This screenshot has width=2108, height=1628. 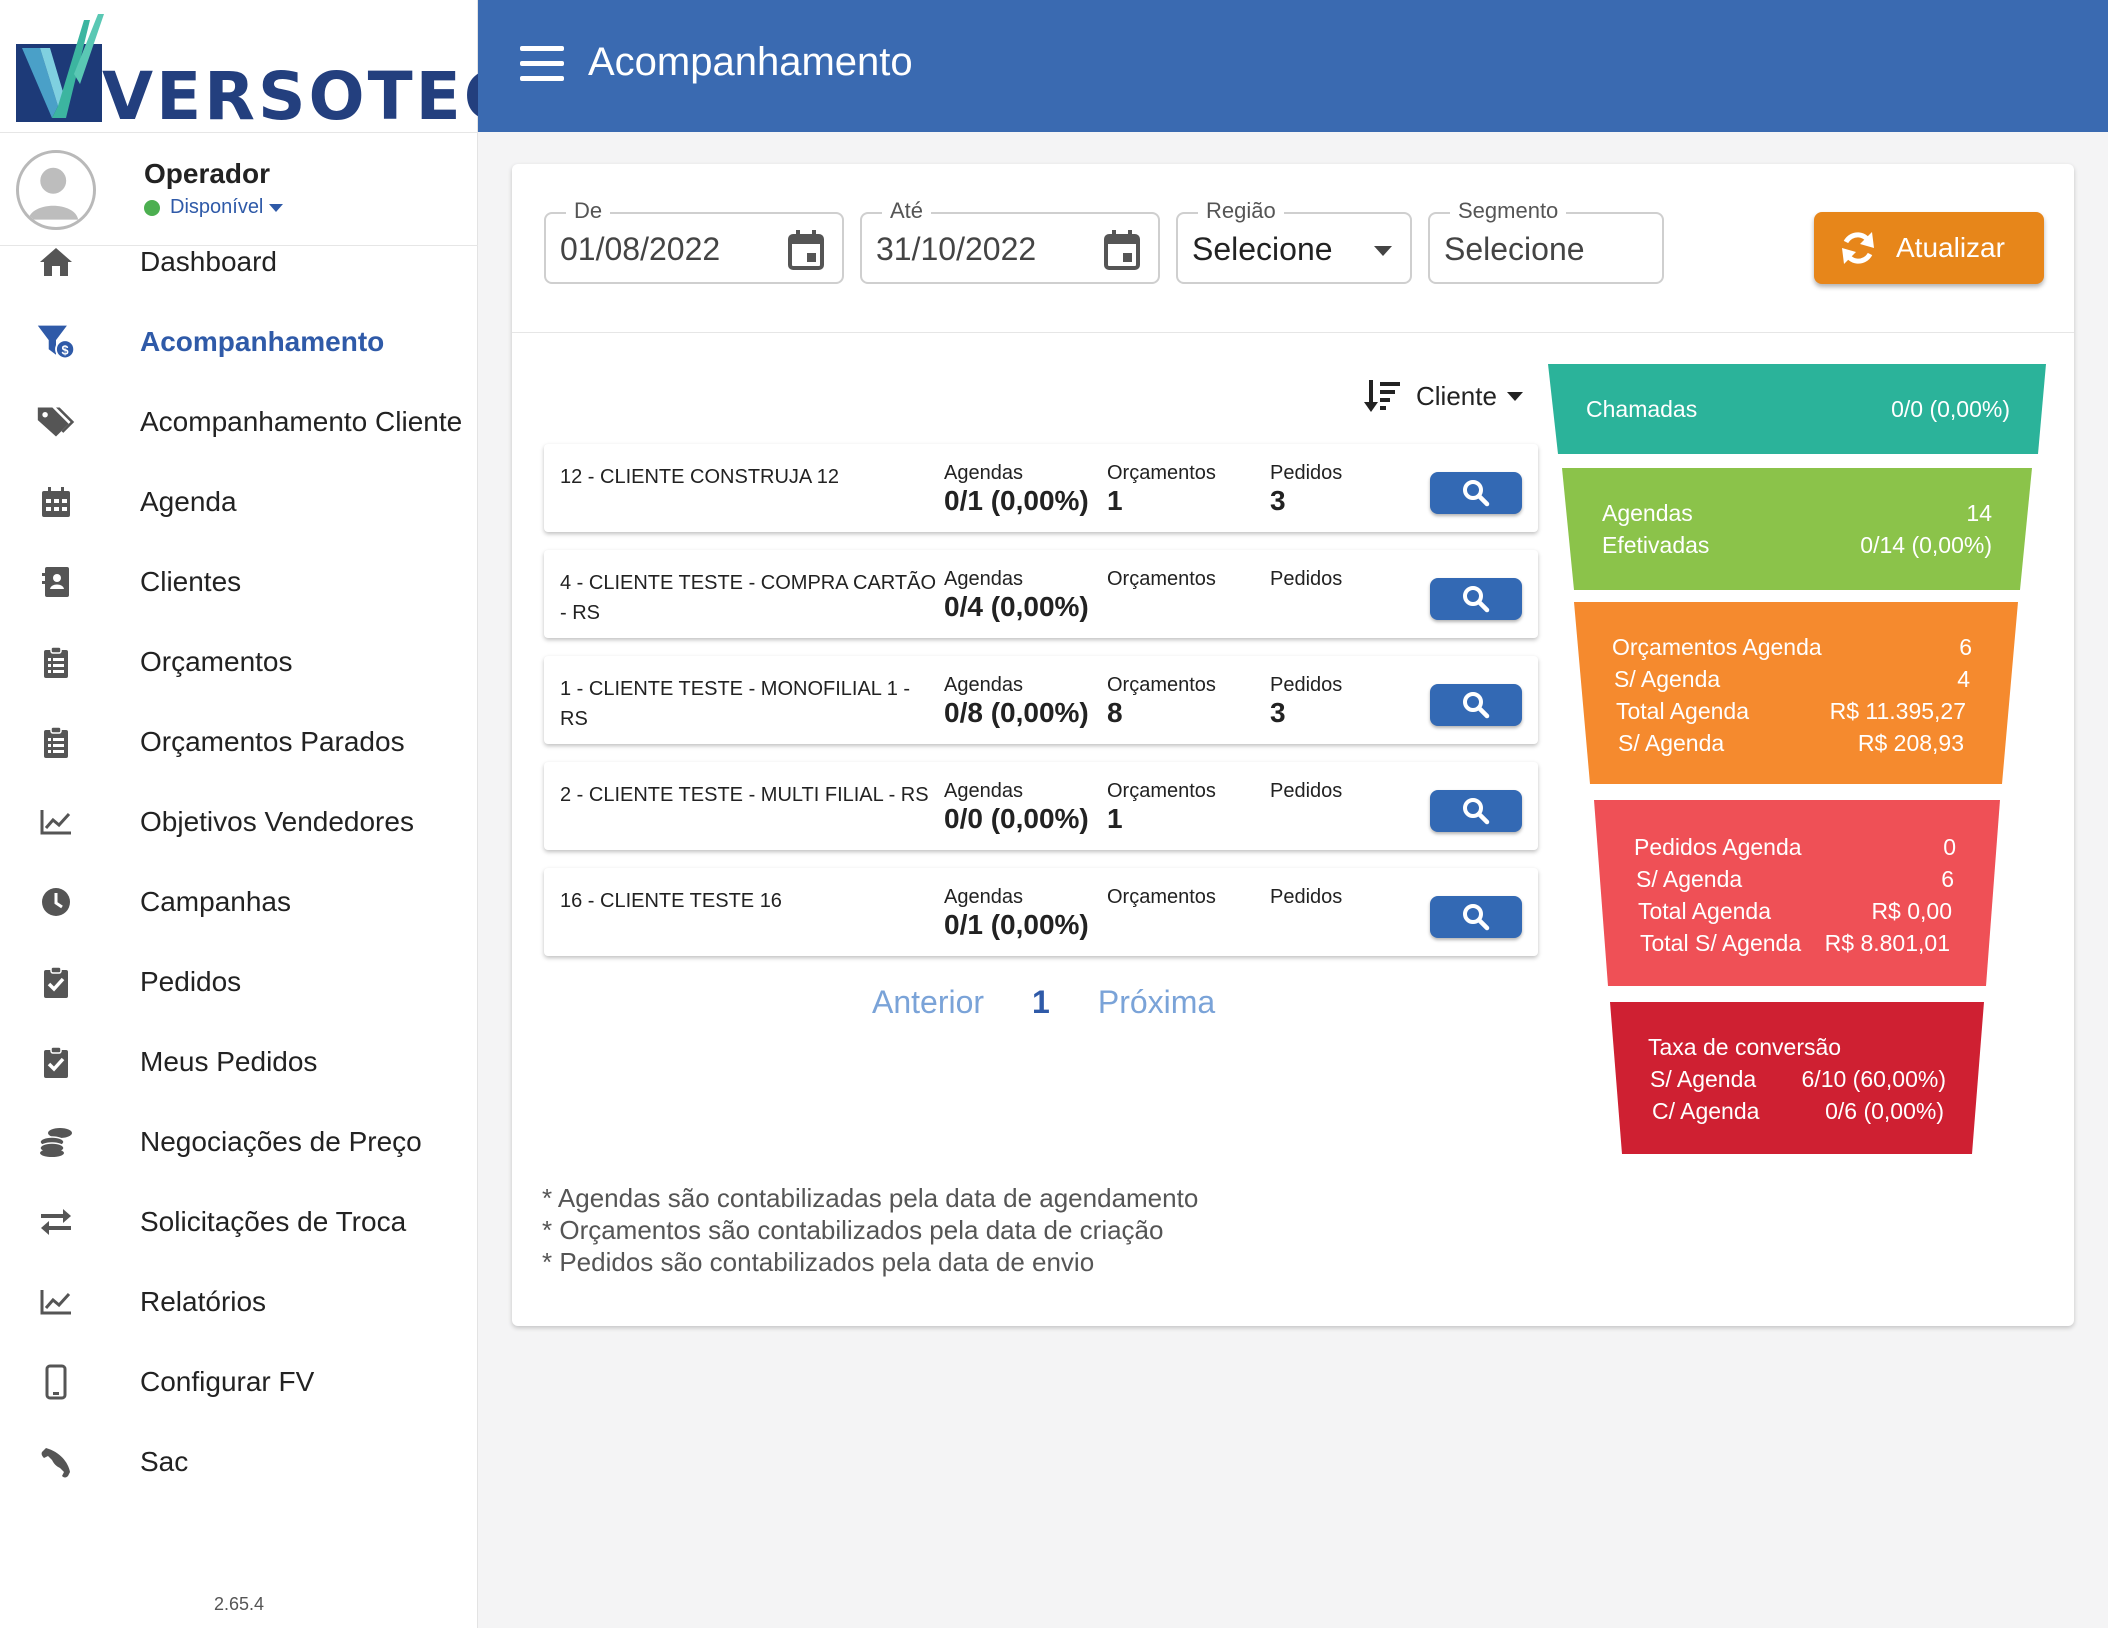 I want to click on client-name: 2 - CLIENTE TESTE - MULTI FILIAL - RS, so click(x=744, y=795).